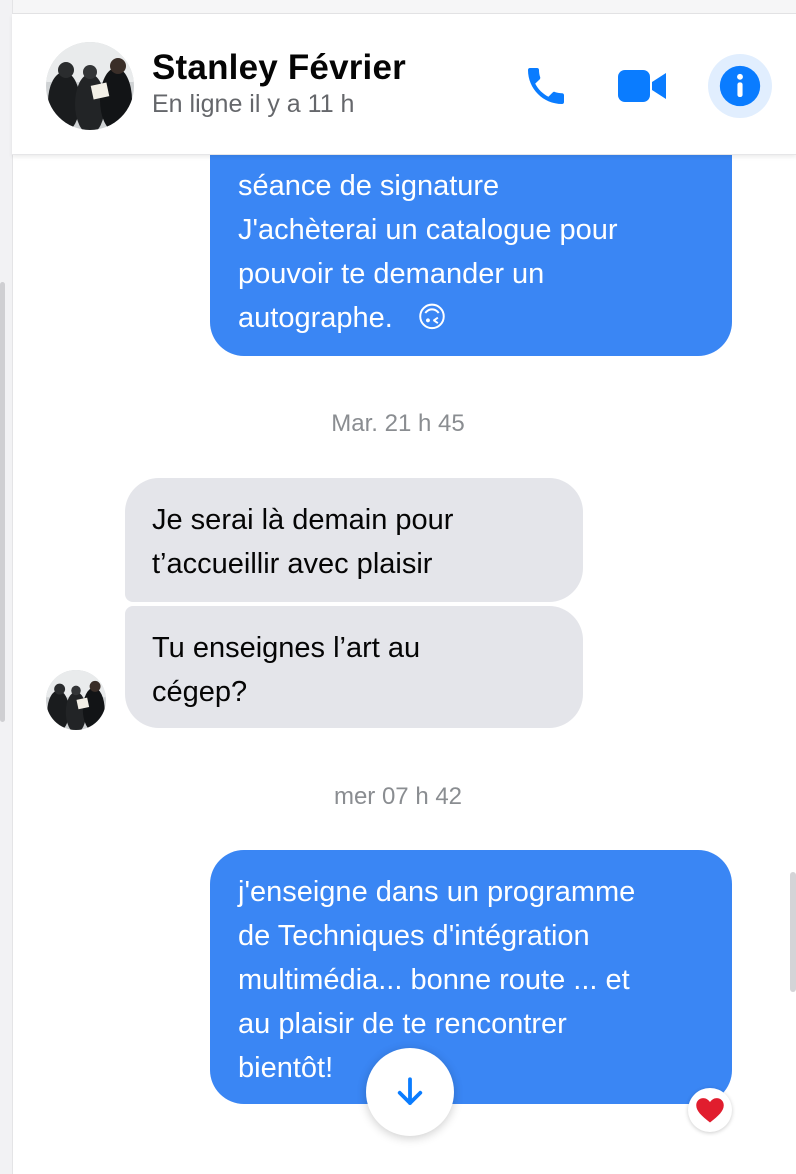 This screenshot has width=796, height=1174. What do you see at coordinates (200, 692) in the screenshot?
I see `message-line: cégep?` at bounding box center [200, 692].